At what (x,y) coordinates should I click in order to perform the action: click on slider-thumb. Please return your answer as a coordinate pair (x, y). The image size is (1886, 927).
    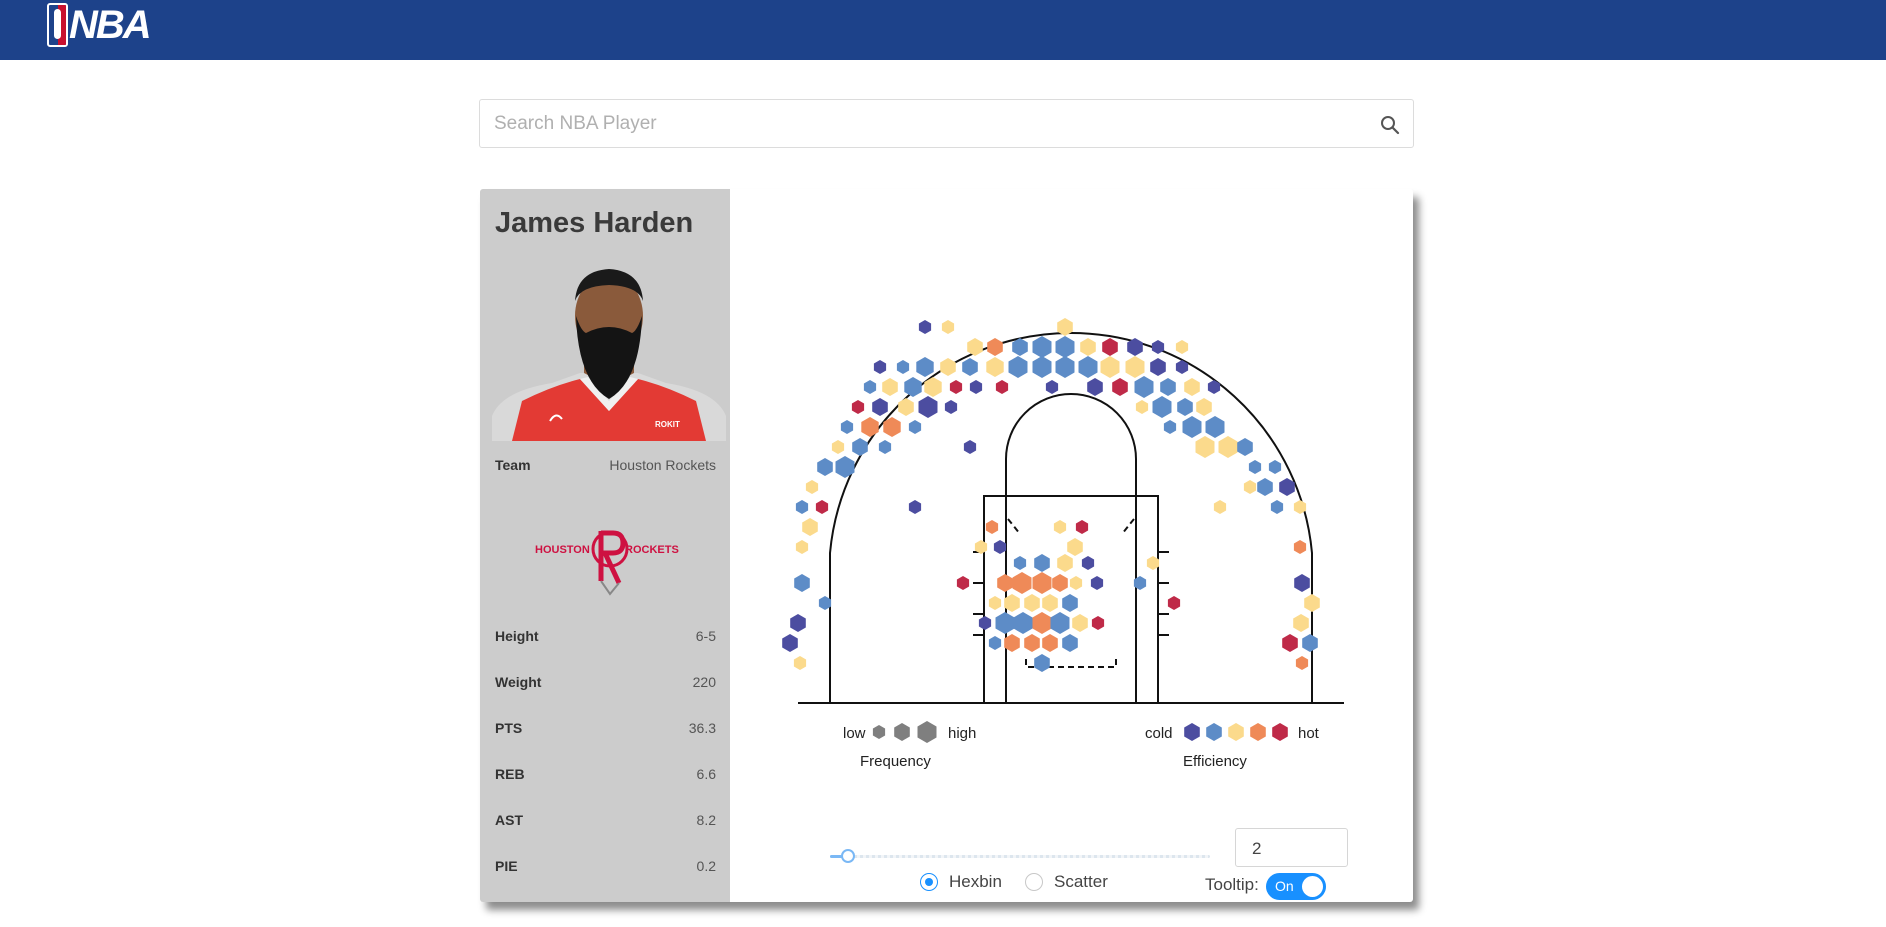
    Looking at the image, I should click on (848, 856).